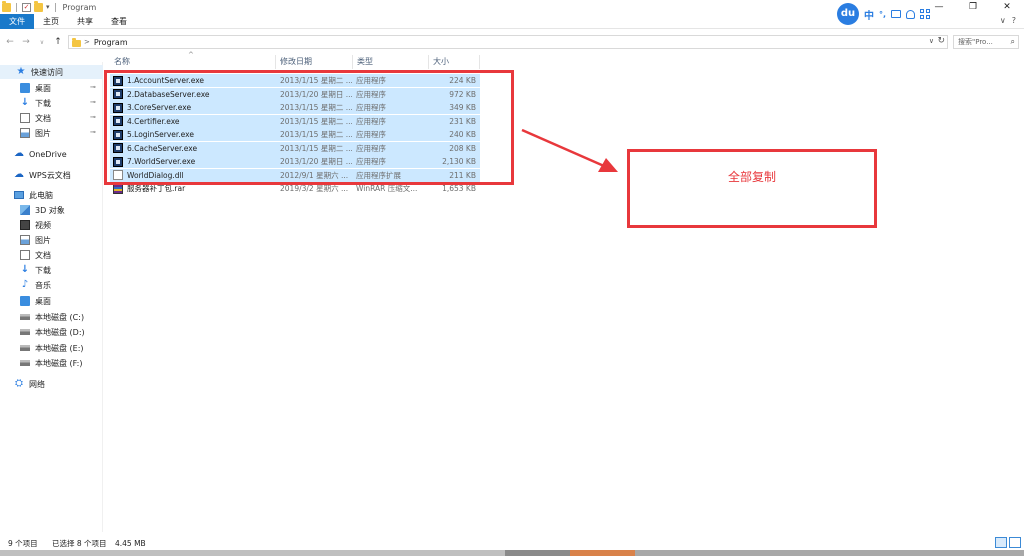  Describe the element at coordinates (59, 348) in the screenshot. I see `sidebar-item-label: 本地磁盘 (E:)` at that location.